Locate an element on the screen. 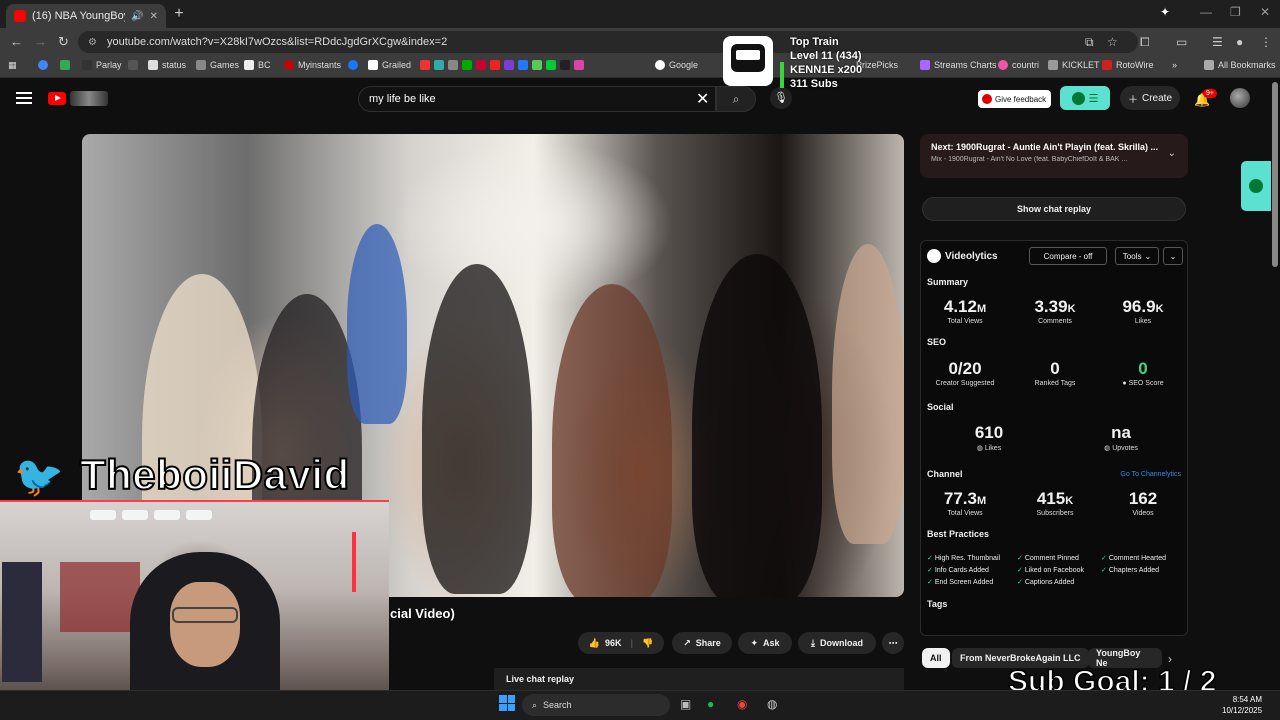 Image resolution: width=1280 pixels, height=720 pixels. bookmark-prizepicks: PrizePicks is located at coordinates (877, 65).